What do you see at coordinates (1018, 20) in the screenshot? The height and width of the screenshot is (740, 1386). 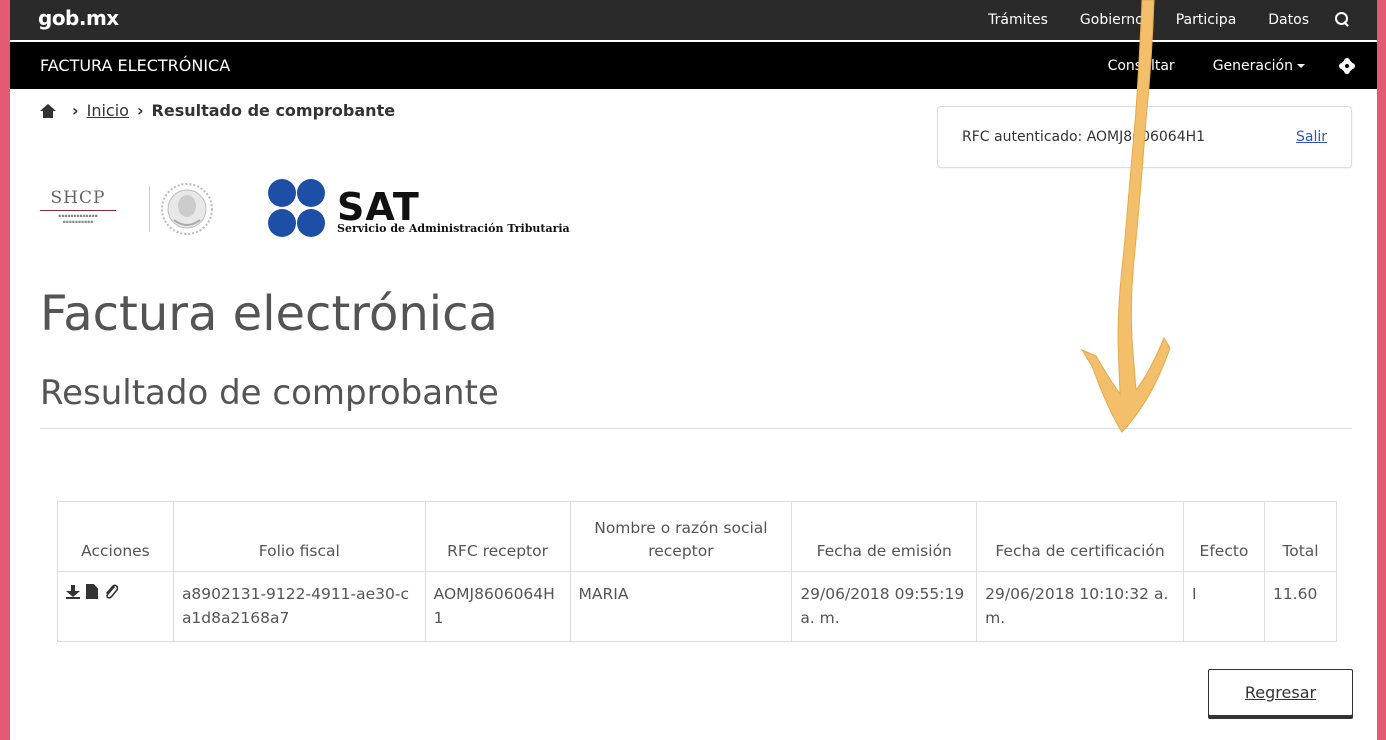 I see `nav-tramites: Trámites` at bounding box center [1018, 20].